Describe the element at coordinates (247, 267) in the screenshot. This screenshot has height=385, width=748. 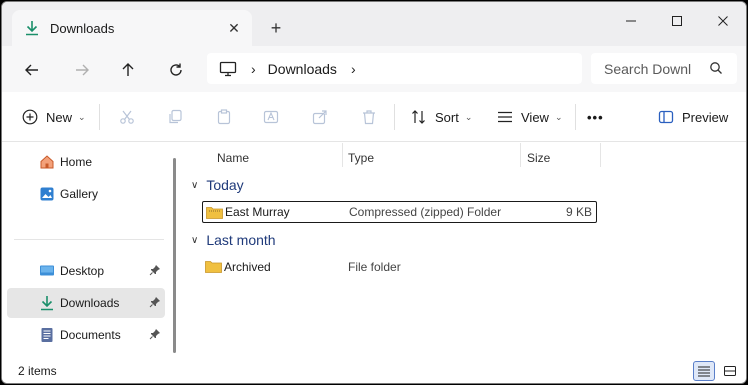
I see `file-name: Archived` at that location.